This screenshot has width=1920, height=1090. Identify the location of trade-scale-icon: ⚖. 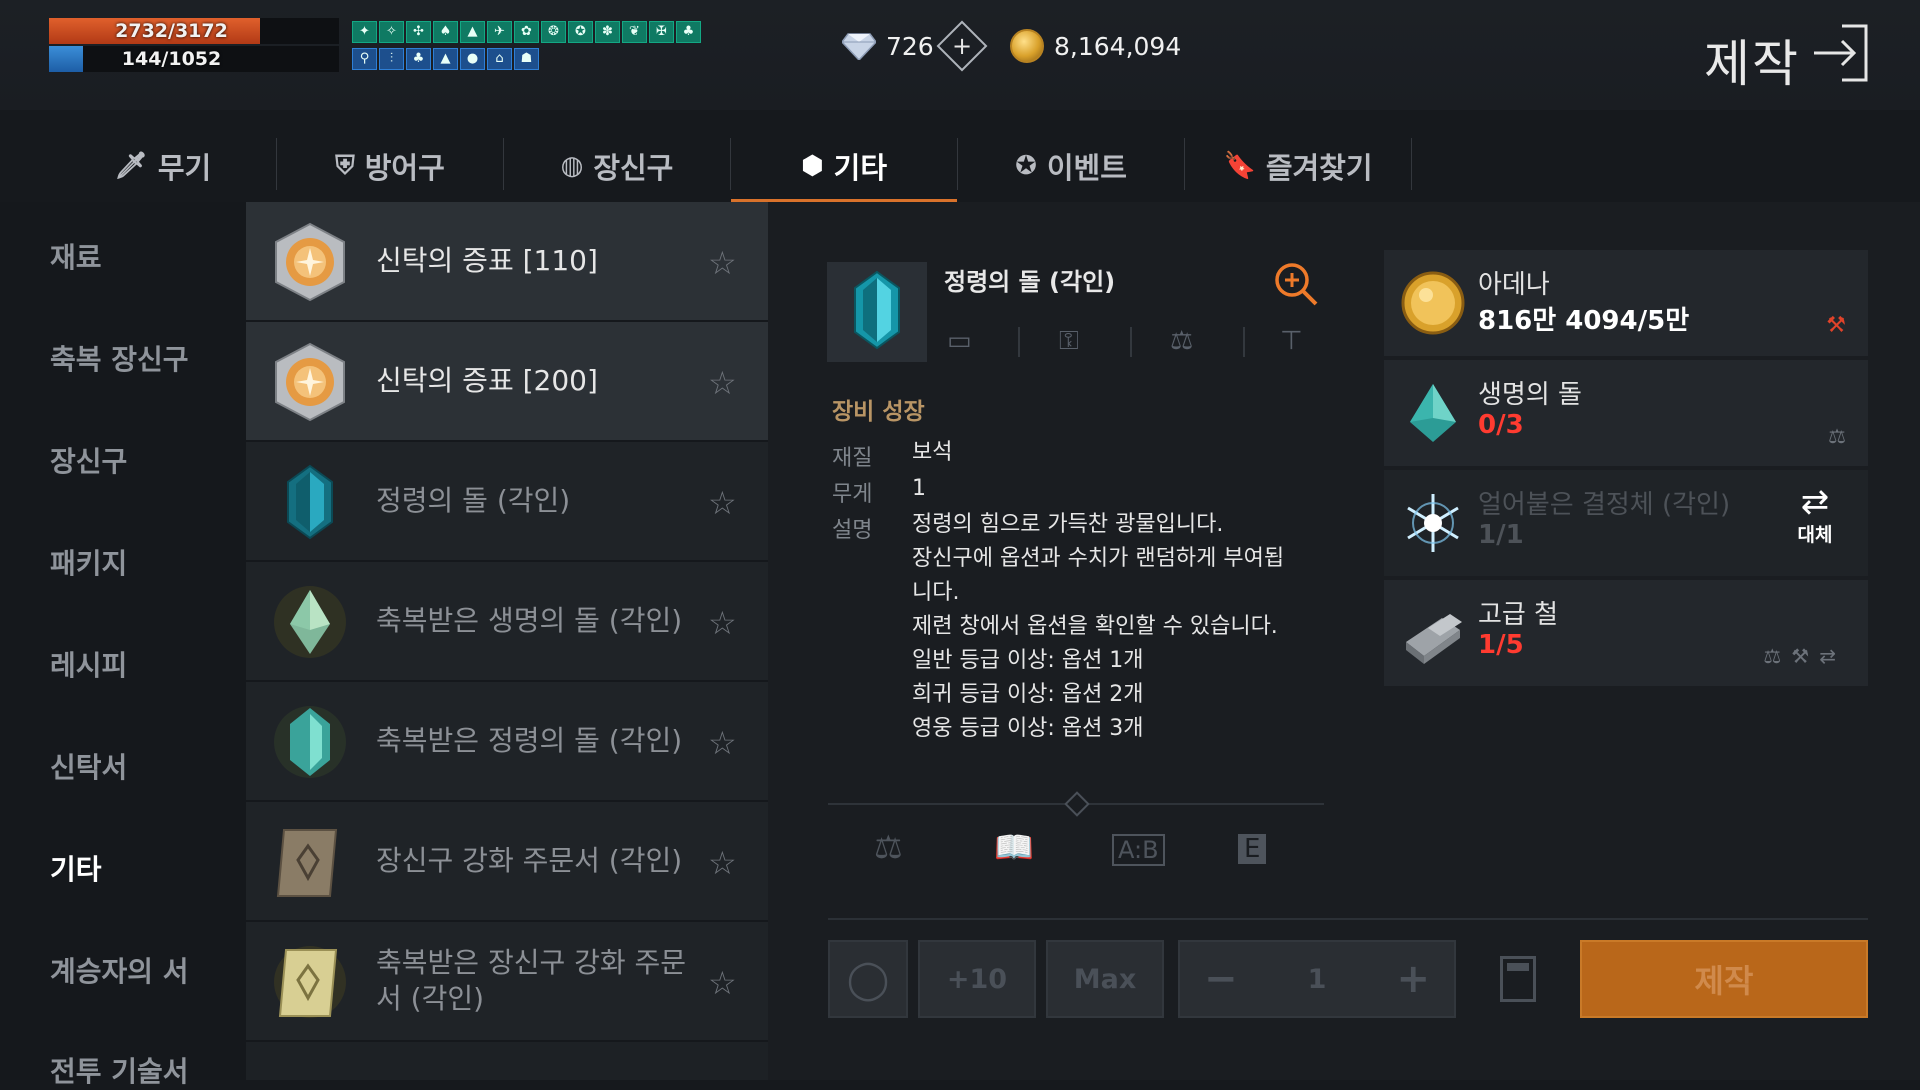
(1837, 436).